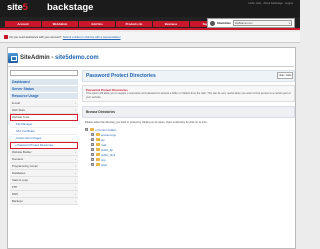 This screenshot has height=249, width=320. What do you see at coordinates (188, 112) in the screenshot?
I see `browse-header: Browse Directories` at bounding box center [188, 112].